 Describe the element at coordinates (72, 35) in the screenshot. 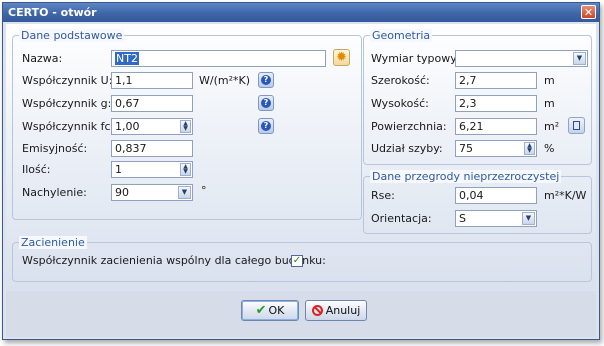

I see `basic-data-title: Dane podstawowe` at that location.